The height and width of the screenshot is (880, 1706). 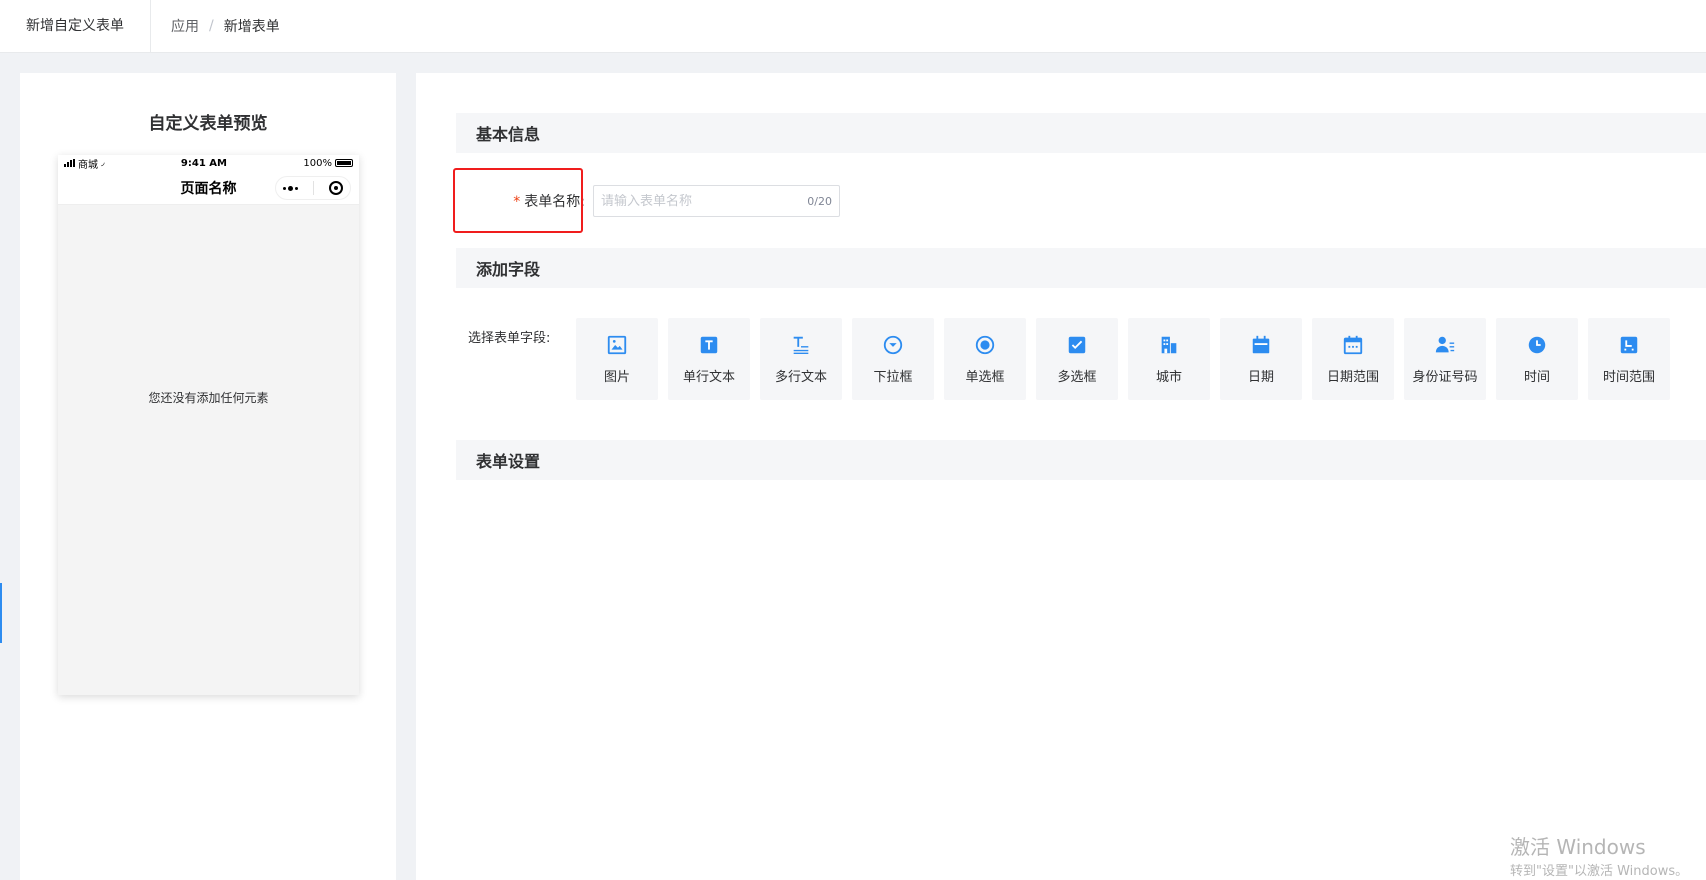 What do you see at coordinates (208, 425) in the screenshot?
I see `phone-preview: 商城 ◞ 9:41 AM 100% 页面名称 您还没有添加任何元素` at bounding box center [208, 425].